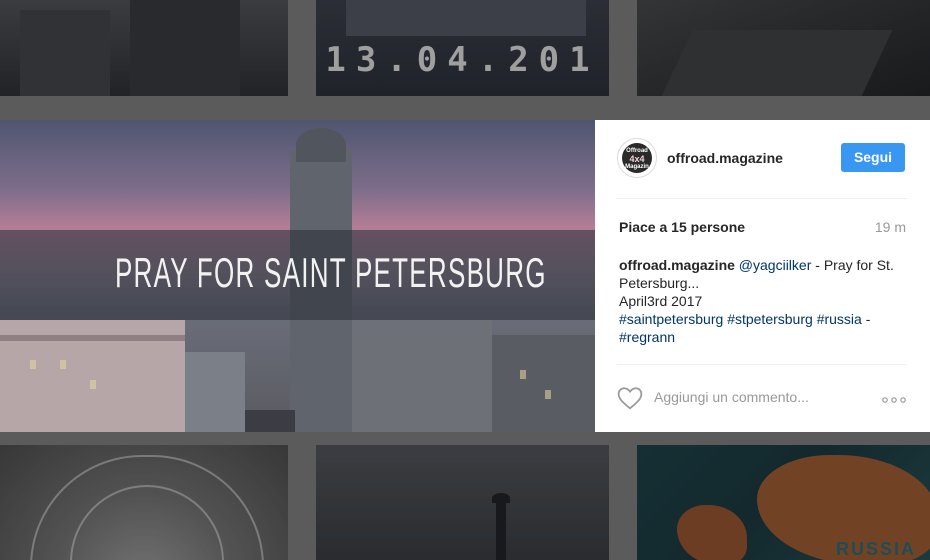  What do you see at coordinates (783, 502) in the screenshot?
I see `grid-post-thumbnail: RUSSIA` at bounding box center [783, 502].